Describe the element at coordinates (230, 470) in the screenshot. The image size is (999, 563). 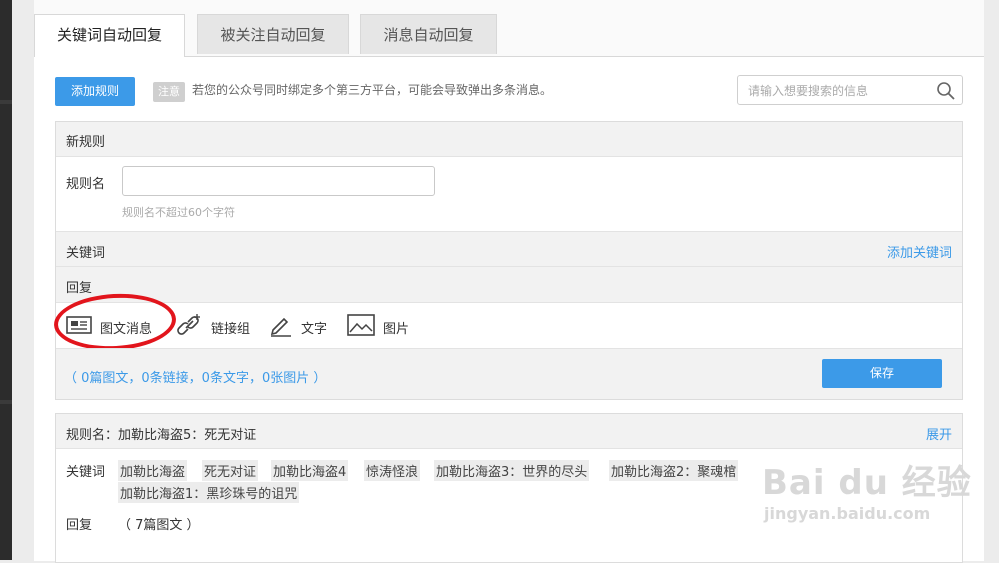
I see `keyword-chip: 死无对证` at that location.